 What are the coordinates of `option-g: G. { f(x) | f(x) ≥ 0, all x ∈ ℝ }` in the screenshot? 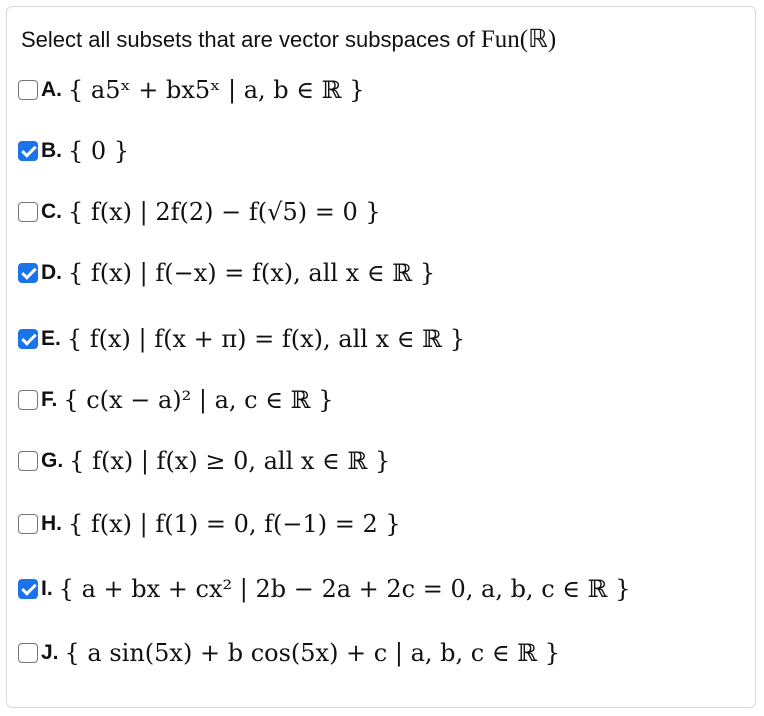 It's located at (204, 461).